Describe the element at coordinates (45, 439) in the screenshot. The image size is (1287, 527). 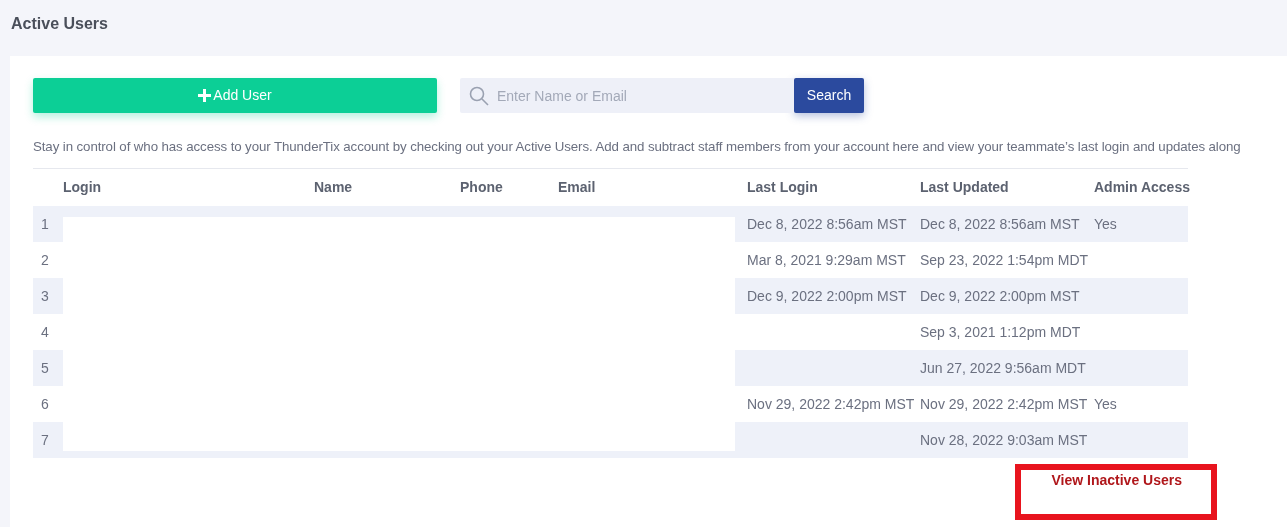
I see `row-number: 7` at that location.